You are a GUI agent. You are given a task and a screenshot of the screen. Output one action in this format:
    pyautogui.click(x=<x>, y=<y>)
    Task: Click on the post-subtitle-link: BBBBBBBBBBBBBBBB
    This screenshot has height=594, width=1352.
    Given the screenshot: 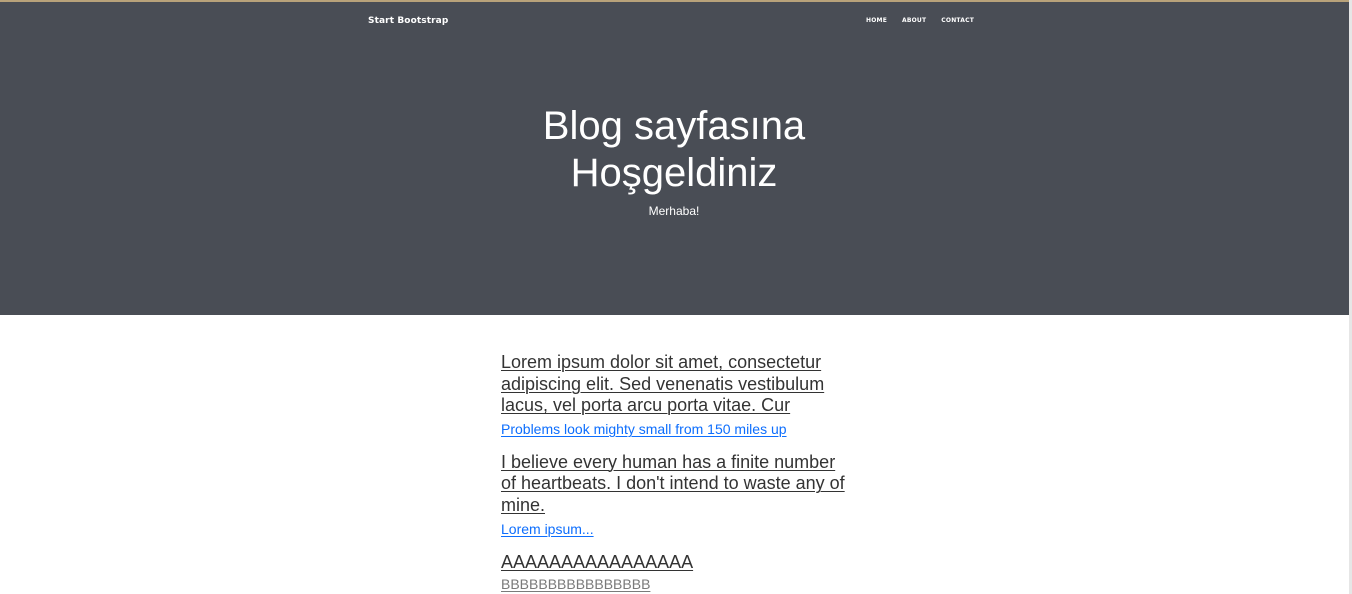 What is the action you would take?
    pyautogui.click(x=677, y=584)
    